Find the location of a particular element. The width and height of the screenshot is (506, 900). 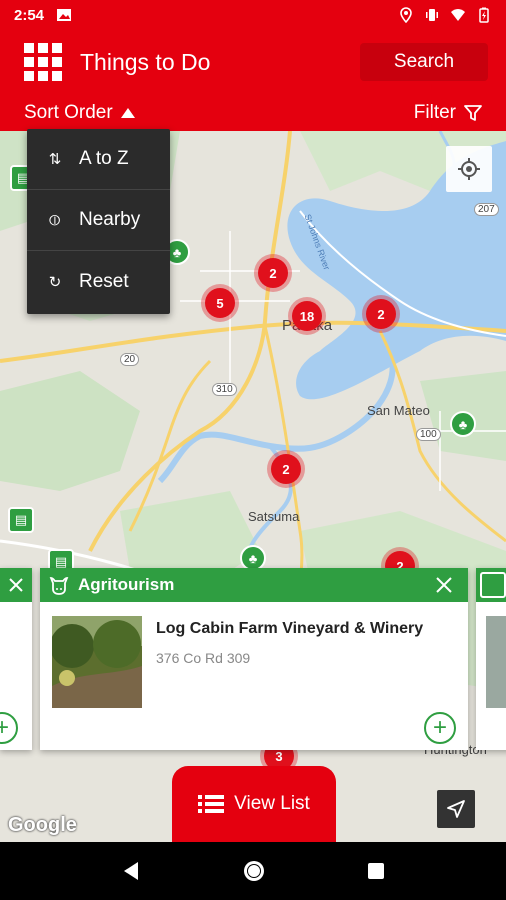

menu-grid-icon is located at coordinates (43, 62).